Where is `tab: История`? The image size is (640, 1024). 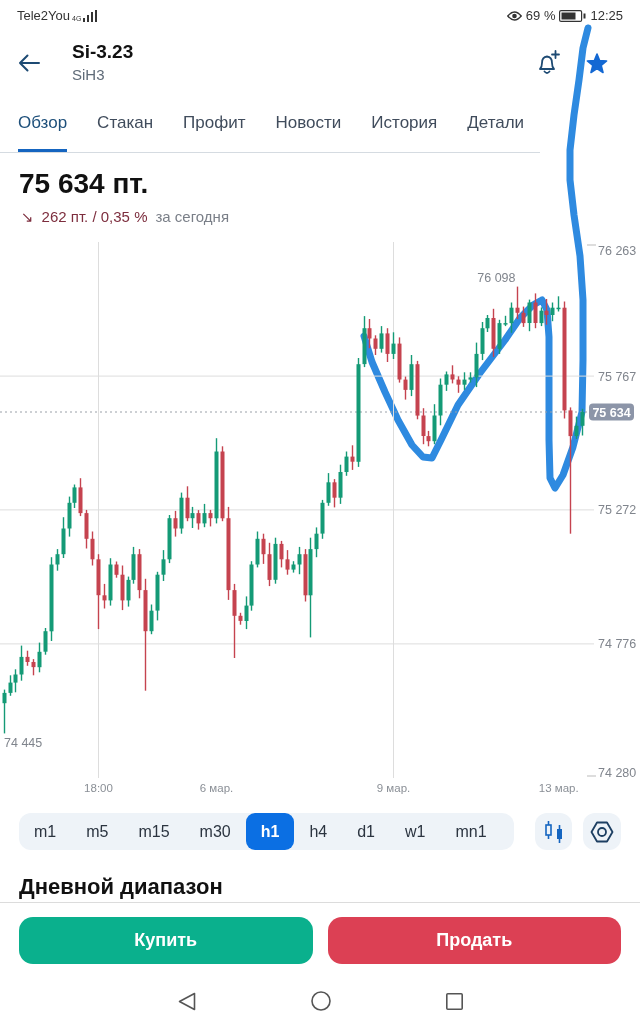
tab: История is located at coordinates (404, 123).